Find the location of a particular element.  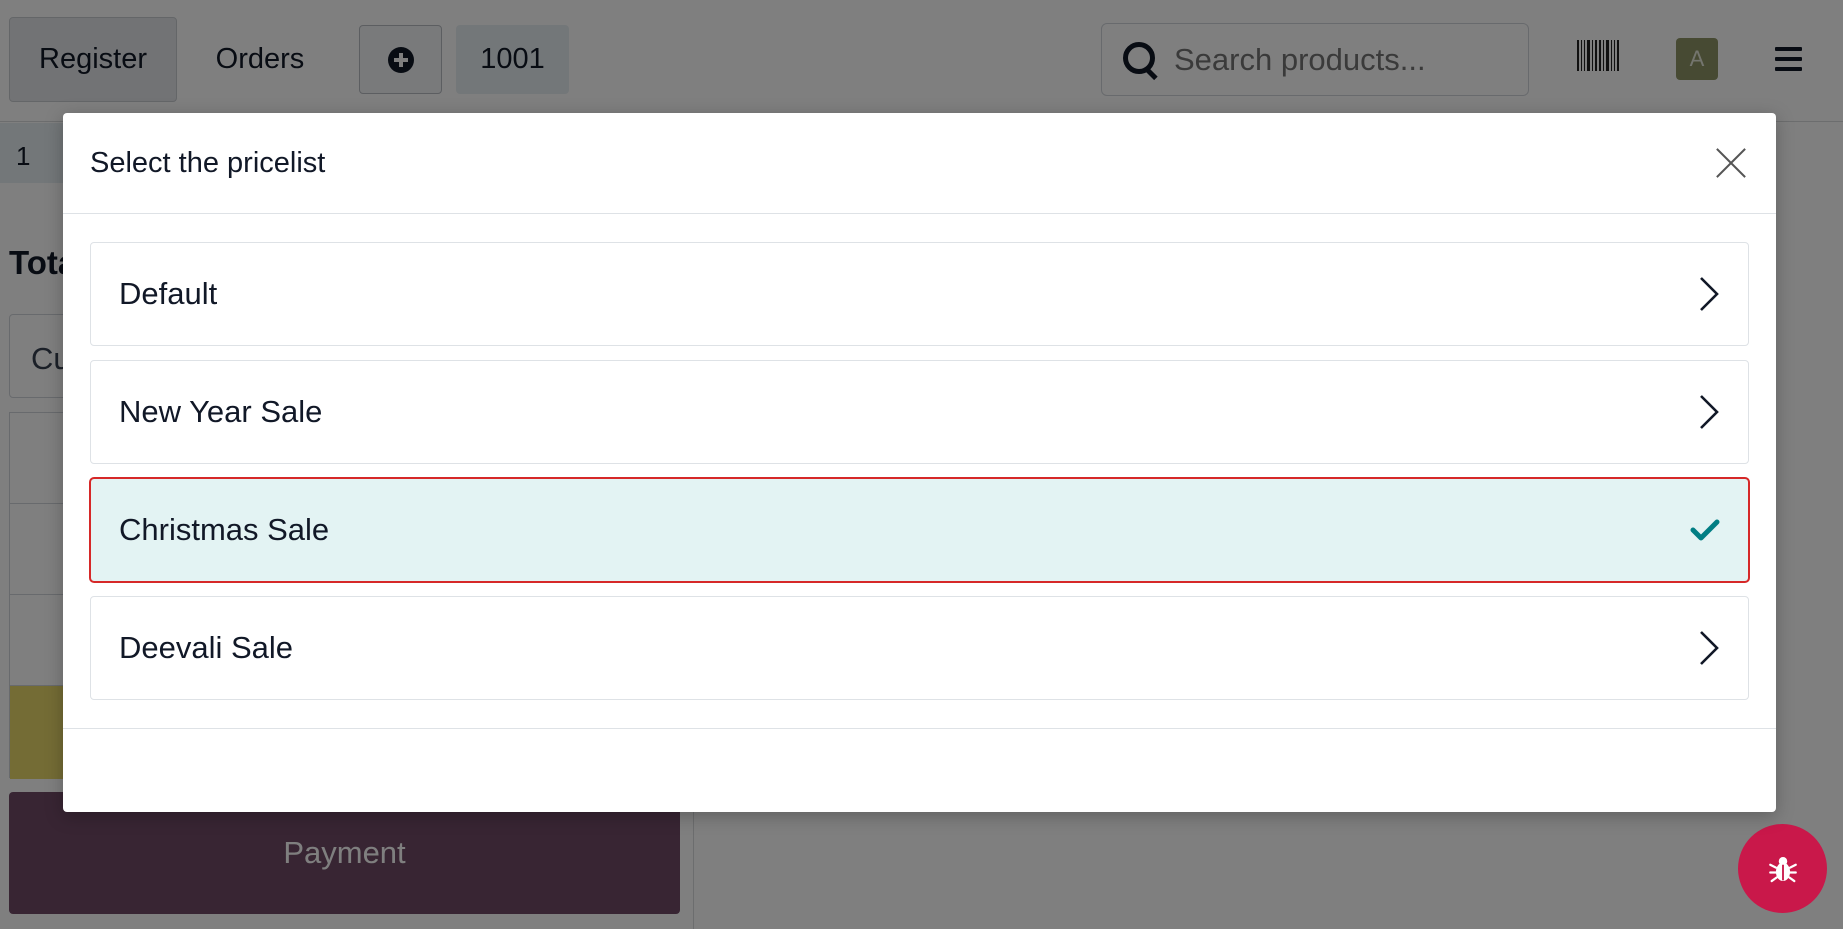

pricelist-item-default: Default is located at coordinates (919, 294).